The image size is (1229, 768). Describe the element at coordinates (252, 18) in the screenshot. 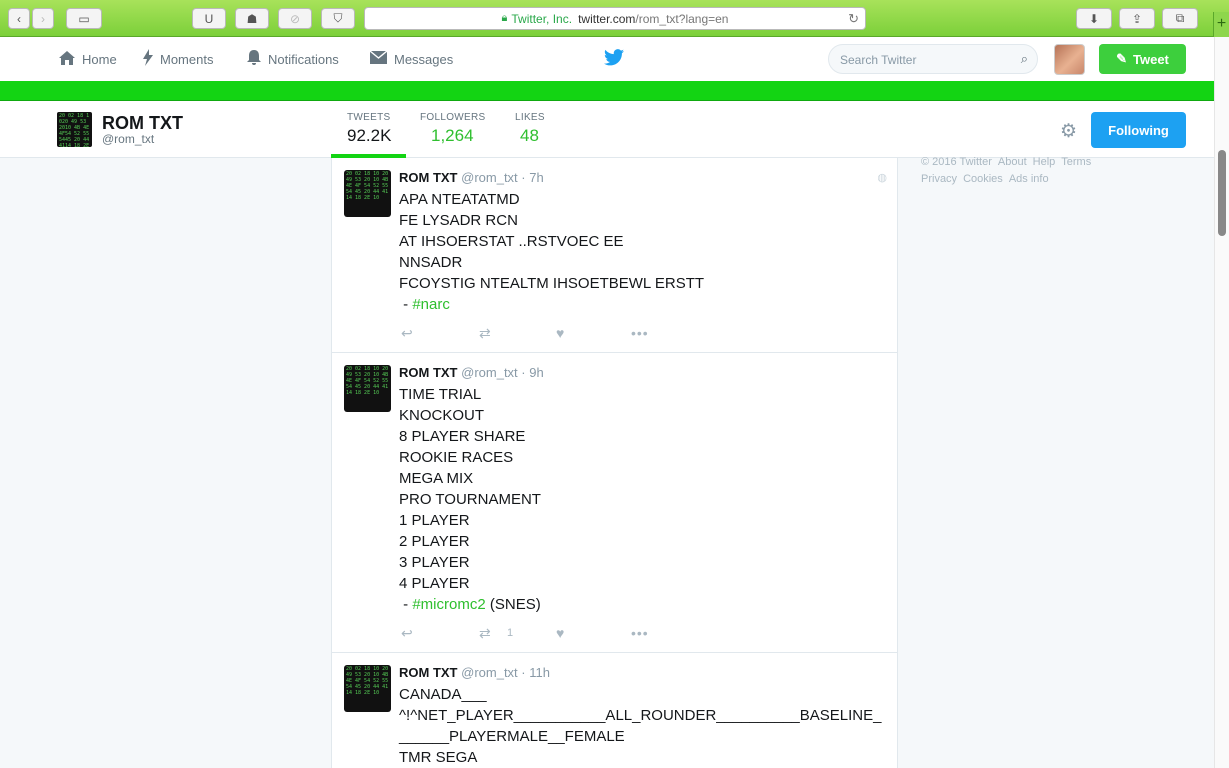

I see `extension-ghost-icon: ☗` at that location.